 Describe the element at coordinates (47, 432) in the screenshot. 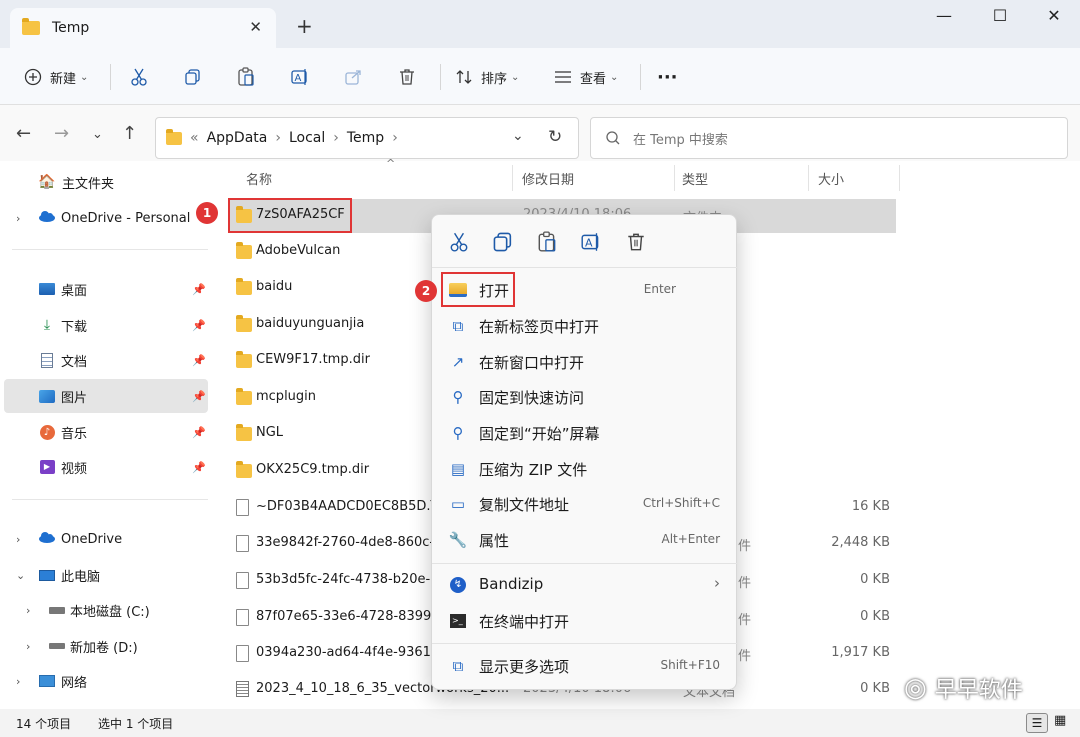

I see `music-icon: ♪` at that location.